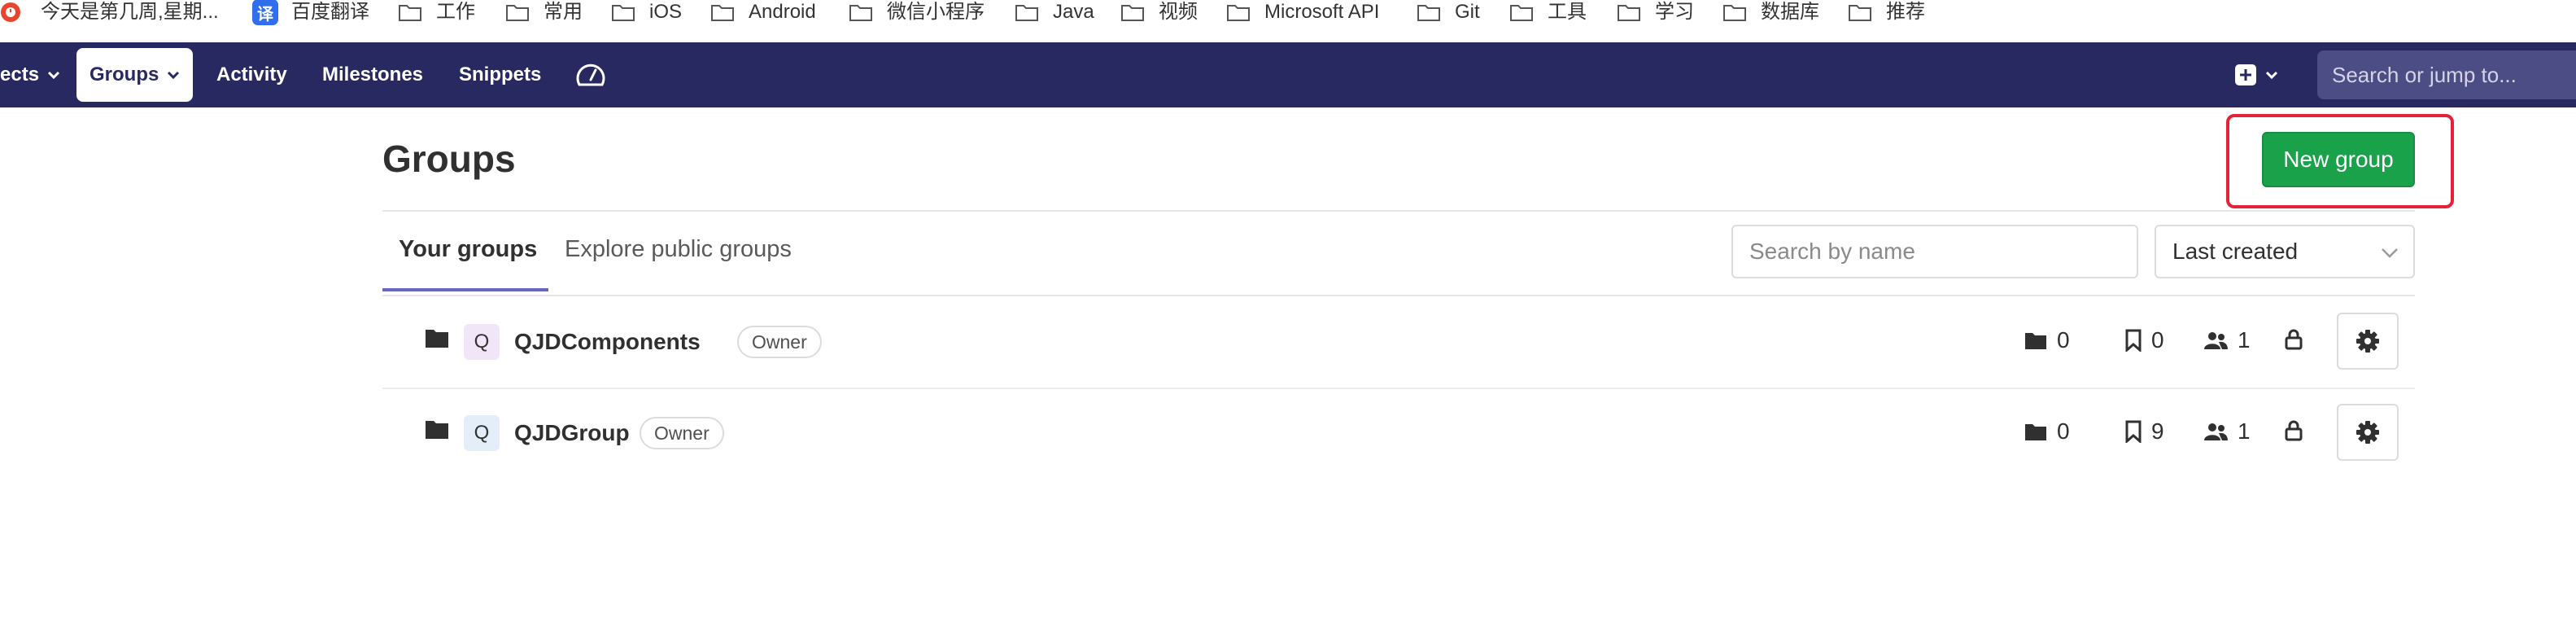 The height and width of the screenshot is (622, 2576). Describe the element at coordinates (465, 289) in the screenshot. I see `active-tab-indicator` at that location.